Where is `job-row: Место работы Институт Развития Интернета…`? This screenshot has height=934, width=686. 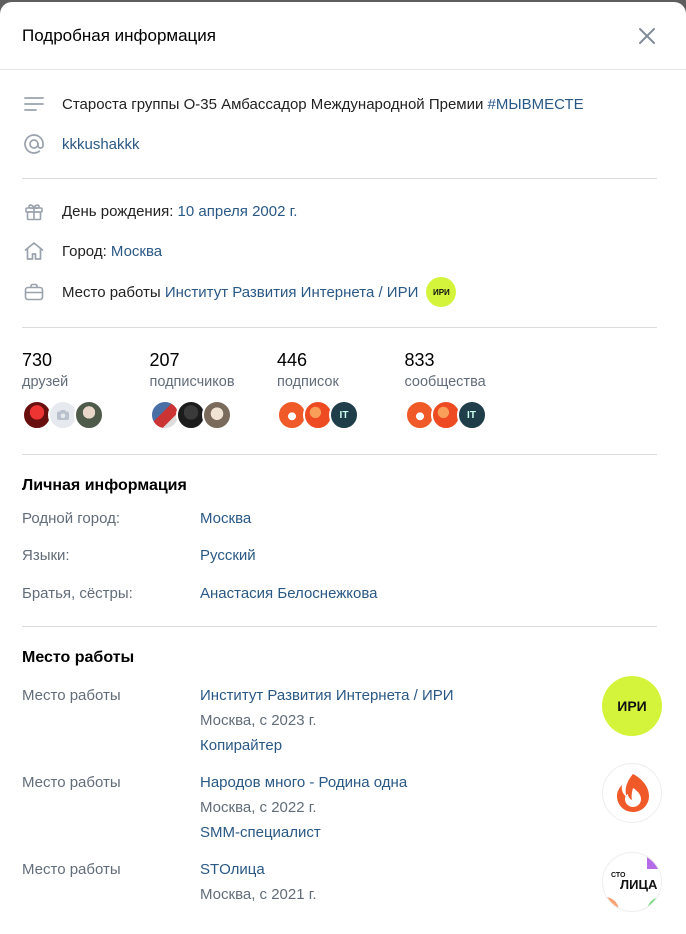
job-row: Место работы Институт Развития Интернета… is located at coordinates (343, 292).